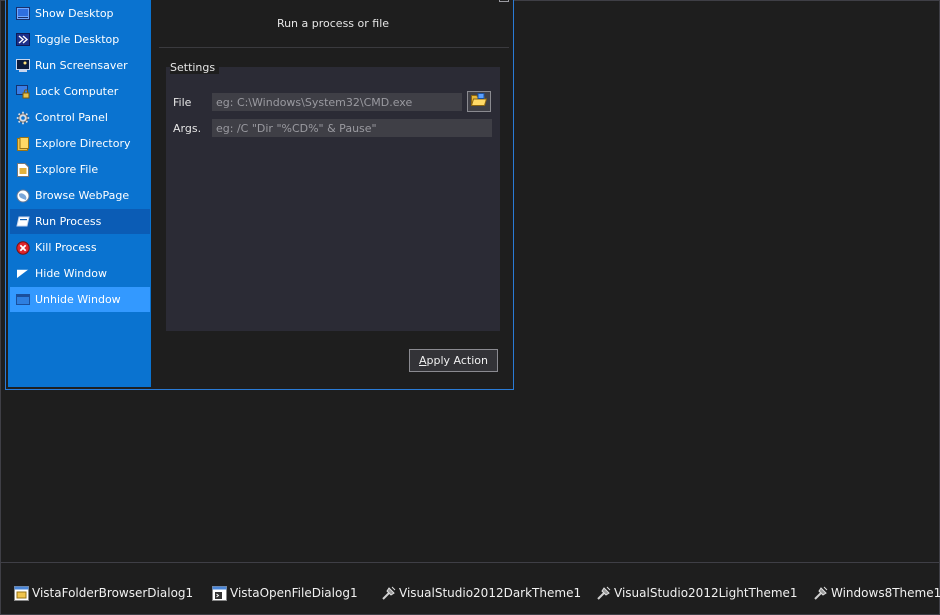  Describe the element at coordinates (182, 102) in the screenshot. I see `file-label: File` at that location.